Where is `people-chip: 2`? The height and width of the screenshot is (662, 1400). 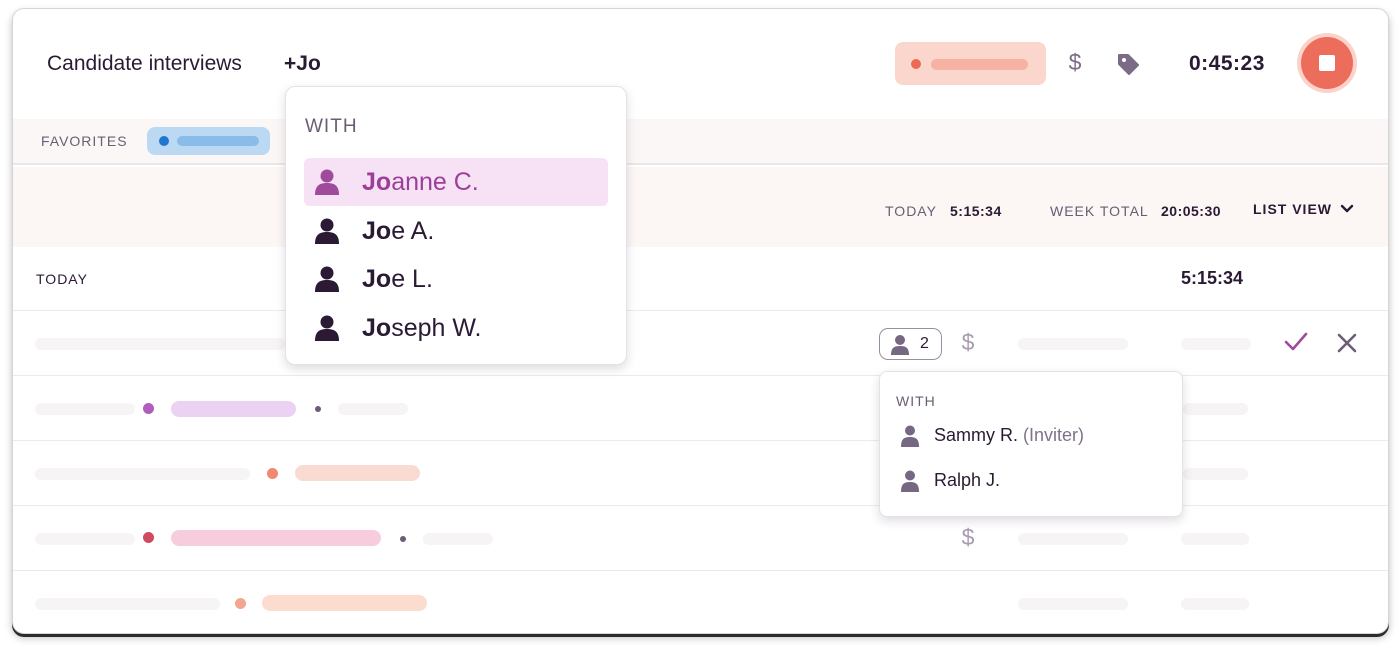 people-chip: 2 is located at coordinates (910, 344).